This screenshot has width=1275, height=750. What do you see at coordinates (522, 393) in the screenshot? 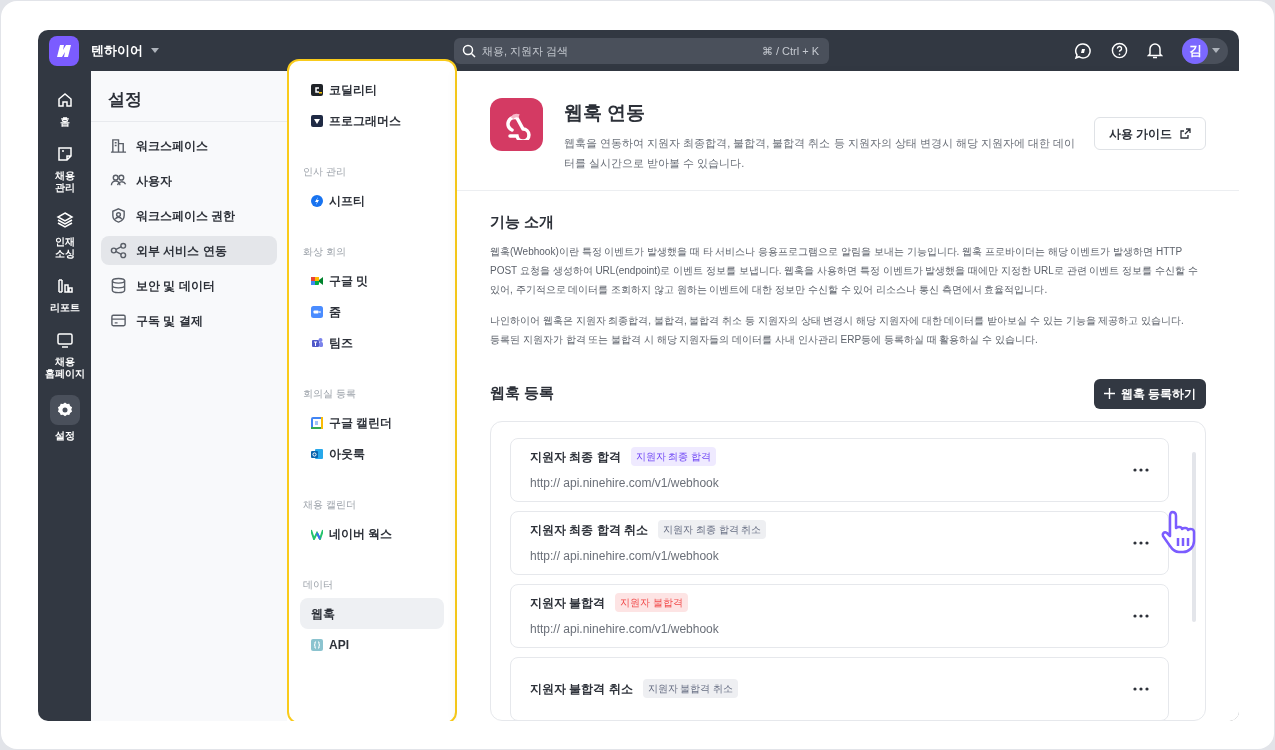
I see `section-heading: 웹훅 등록` at bounding box center [522, 393].